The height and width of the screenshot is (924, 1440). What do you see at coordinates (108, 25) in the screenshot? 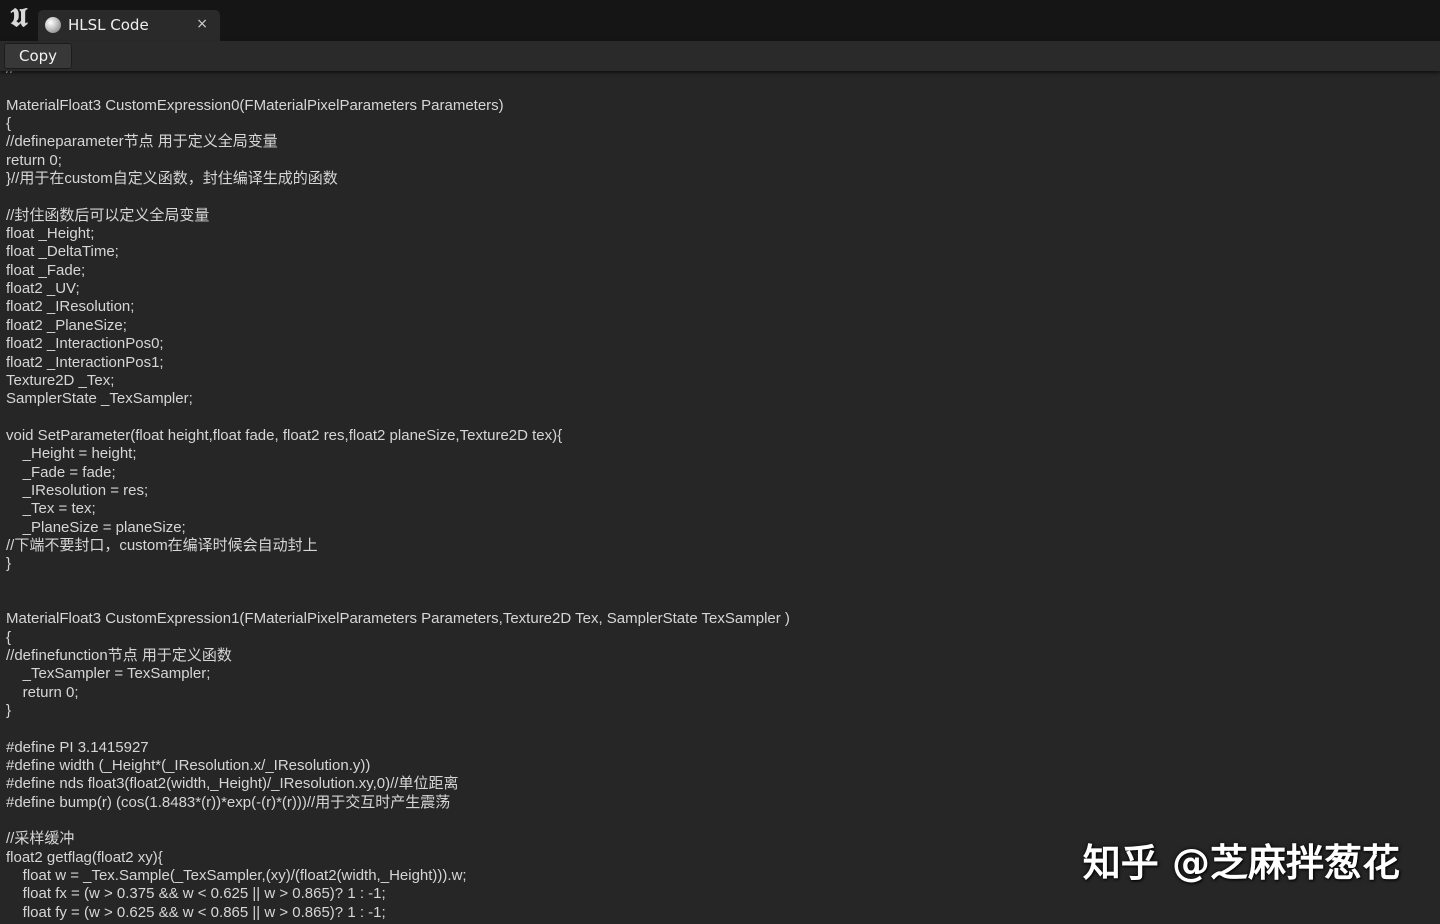
I see `tab-title: HLSL Code` at bounding box center [108, 25].